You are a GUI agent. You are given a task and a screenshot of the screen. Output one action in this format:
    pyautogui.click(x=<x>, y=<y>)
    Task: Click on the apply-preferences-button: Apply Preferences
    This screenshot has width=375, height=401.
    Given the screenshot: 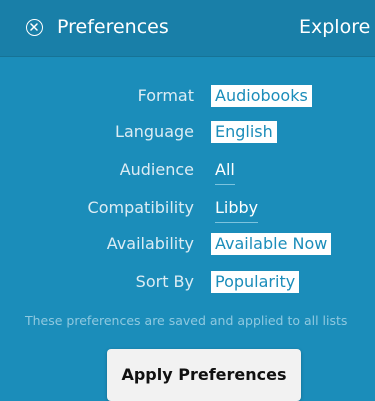 What is the action you would take?
    pyautogui.click(x=204, y=375)
    